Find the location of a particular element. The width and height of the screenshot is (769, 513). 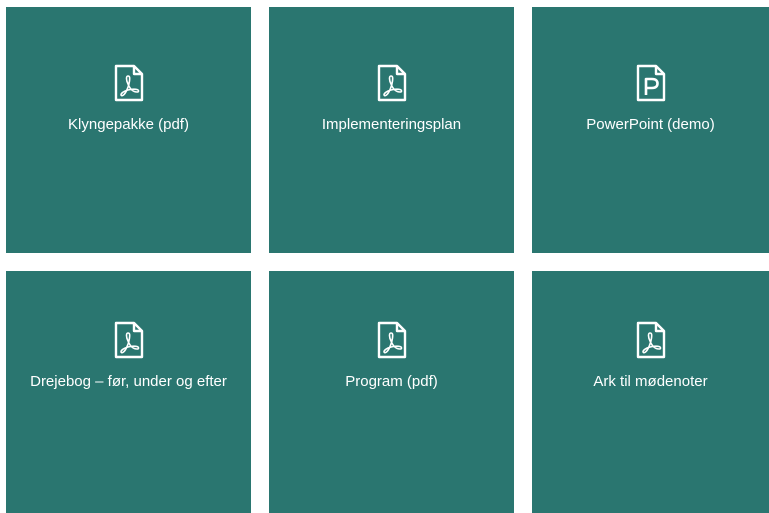

powerpoint-file-icon is located at coordinates (650, 83).